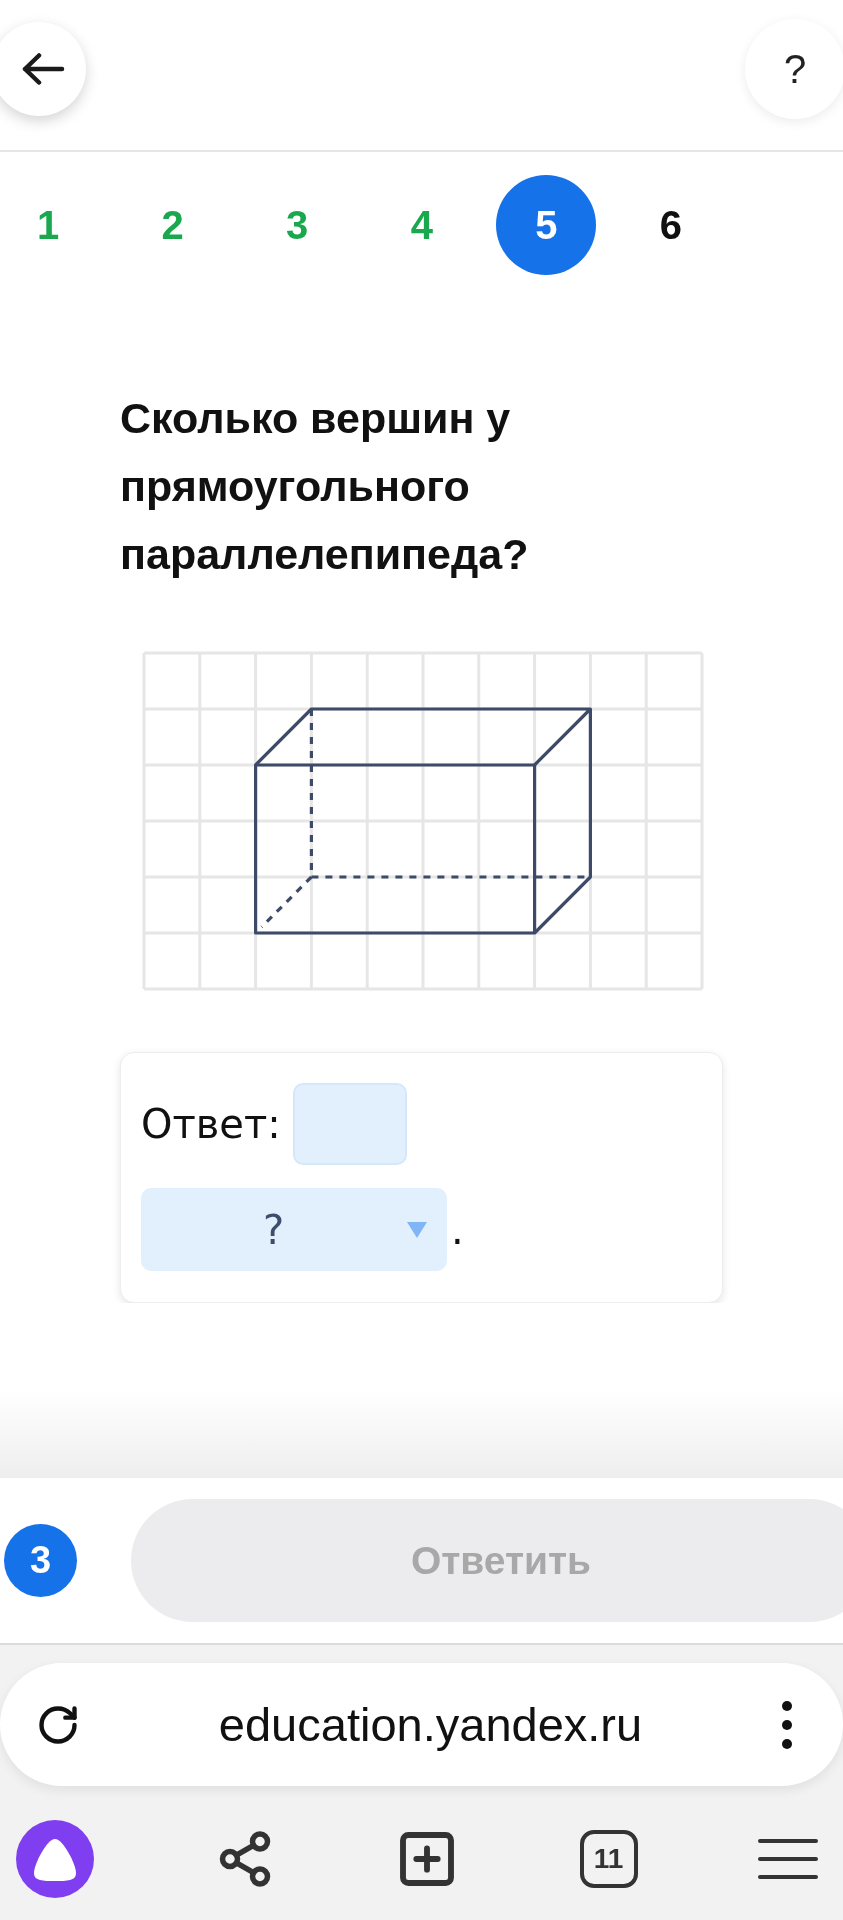 The width and height of the screenshot is (843, 1920). I want to click on assistant-icon, so click(55, 1859).